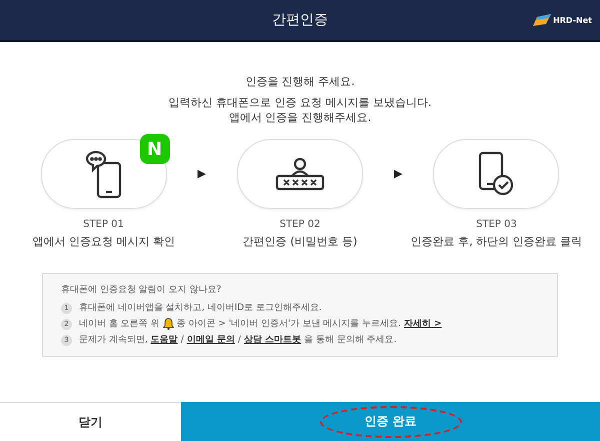 Image resolution: width=600 pixels, height=441 pixels. What do you see at coordinates (113, 340) in the screenshot?
I see `help-text: 문제가 계속되면,` at bounding box center [113, 340].